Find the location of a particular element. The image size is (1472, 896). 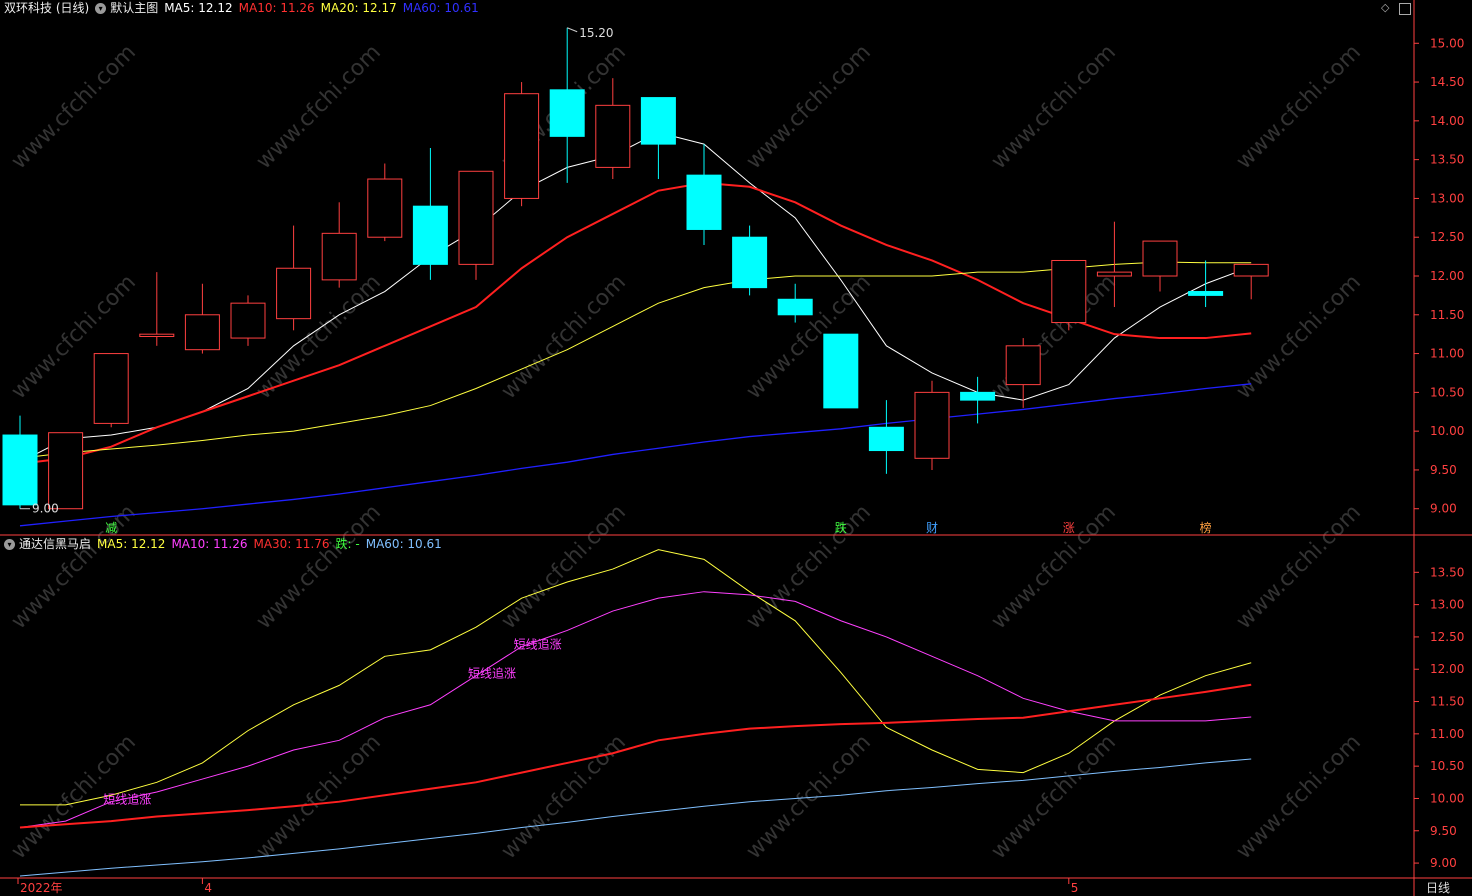

sub-y-tick-label: 11.00 is located at coordinates (1447, 734).